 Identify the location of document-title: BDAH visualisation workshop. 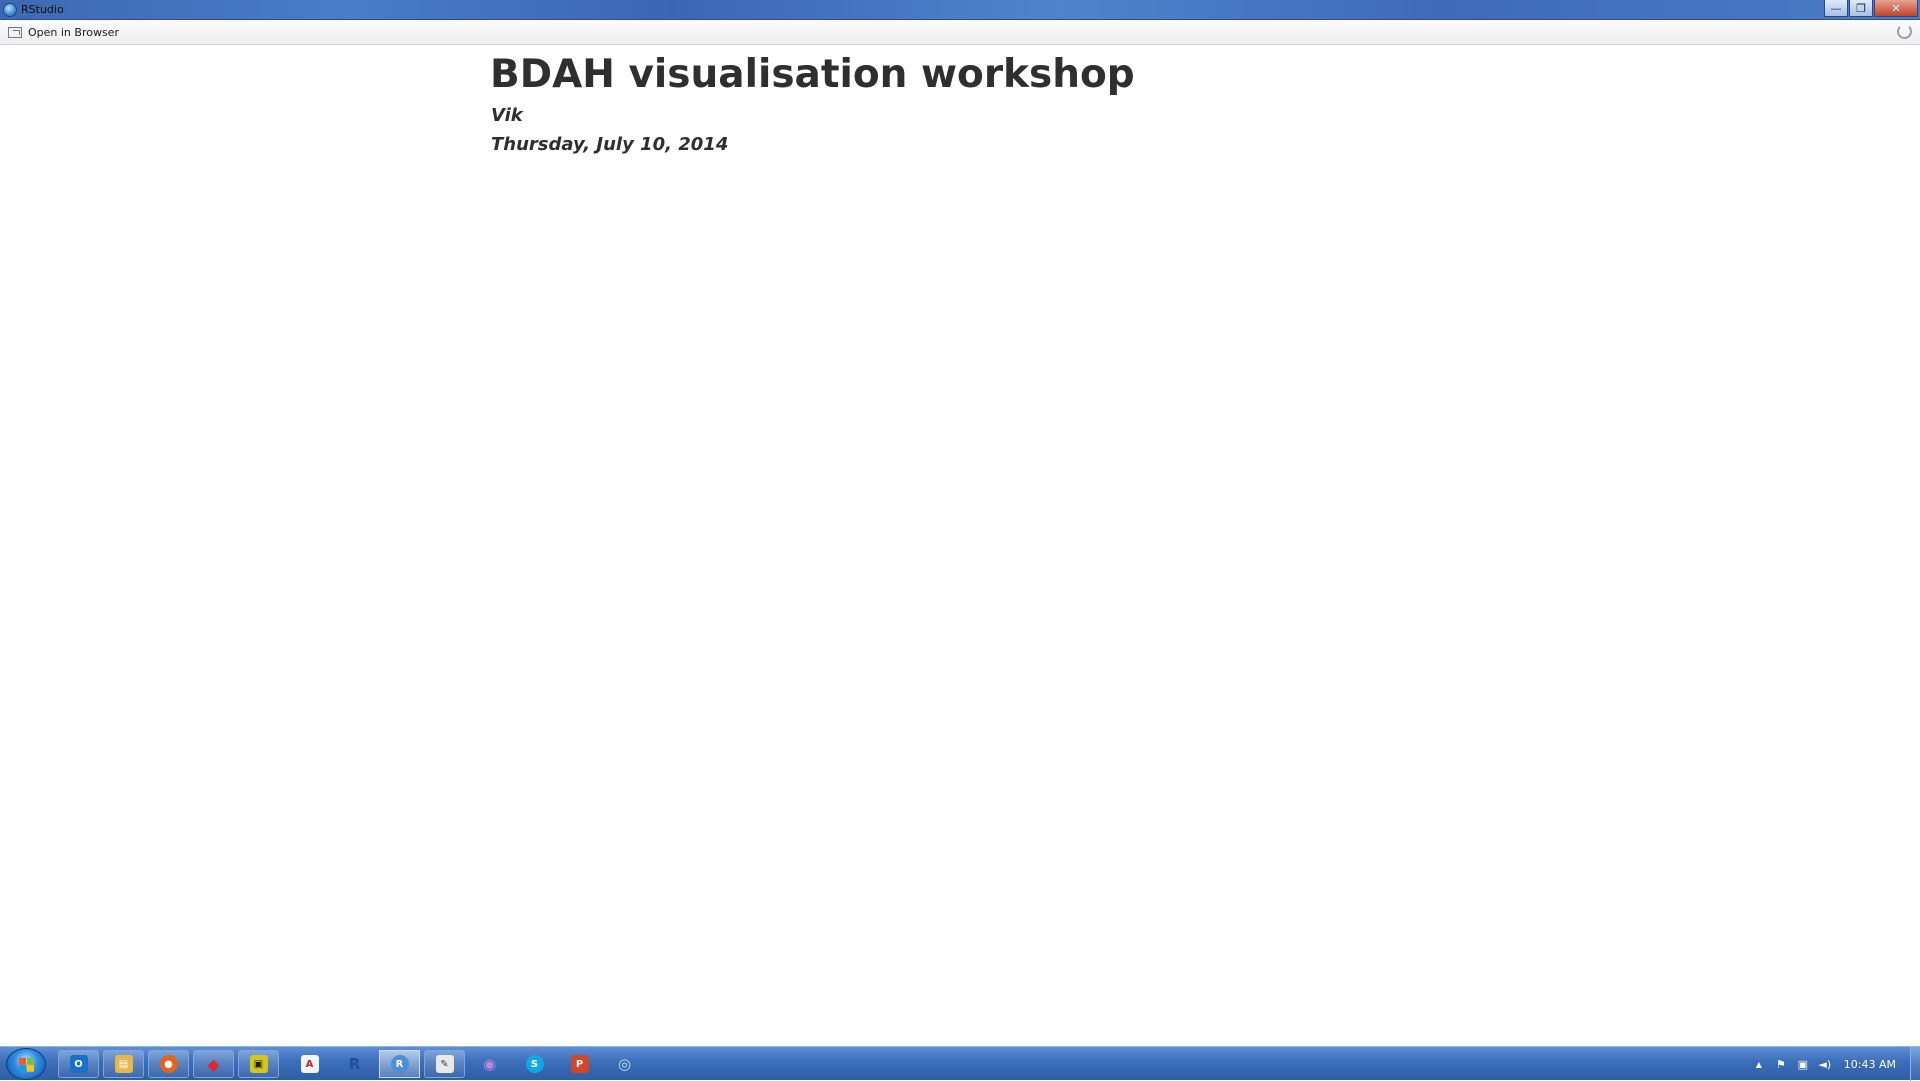
(812, 74).